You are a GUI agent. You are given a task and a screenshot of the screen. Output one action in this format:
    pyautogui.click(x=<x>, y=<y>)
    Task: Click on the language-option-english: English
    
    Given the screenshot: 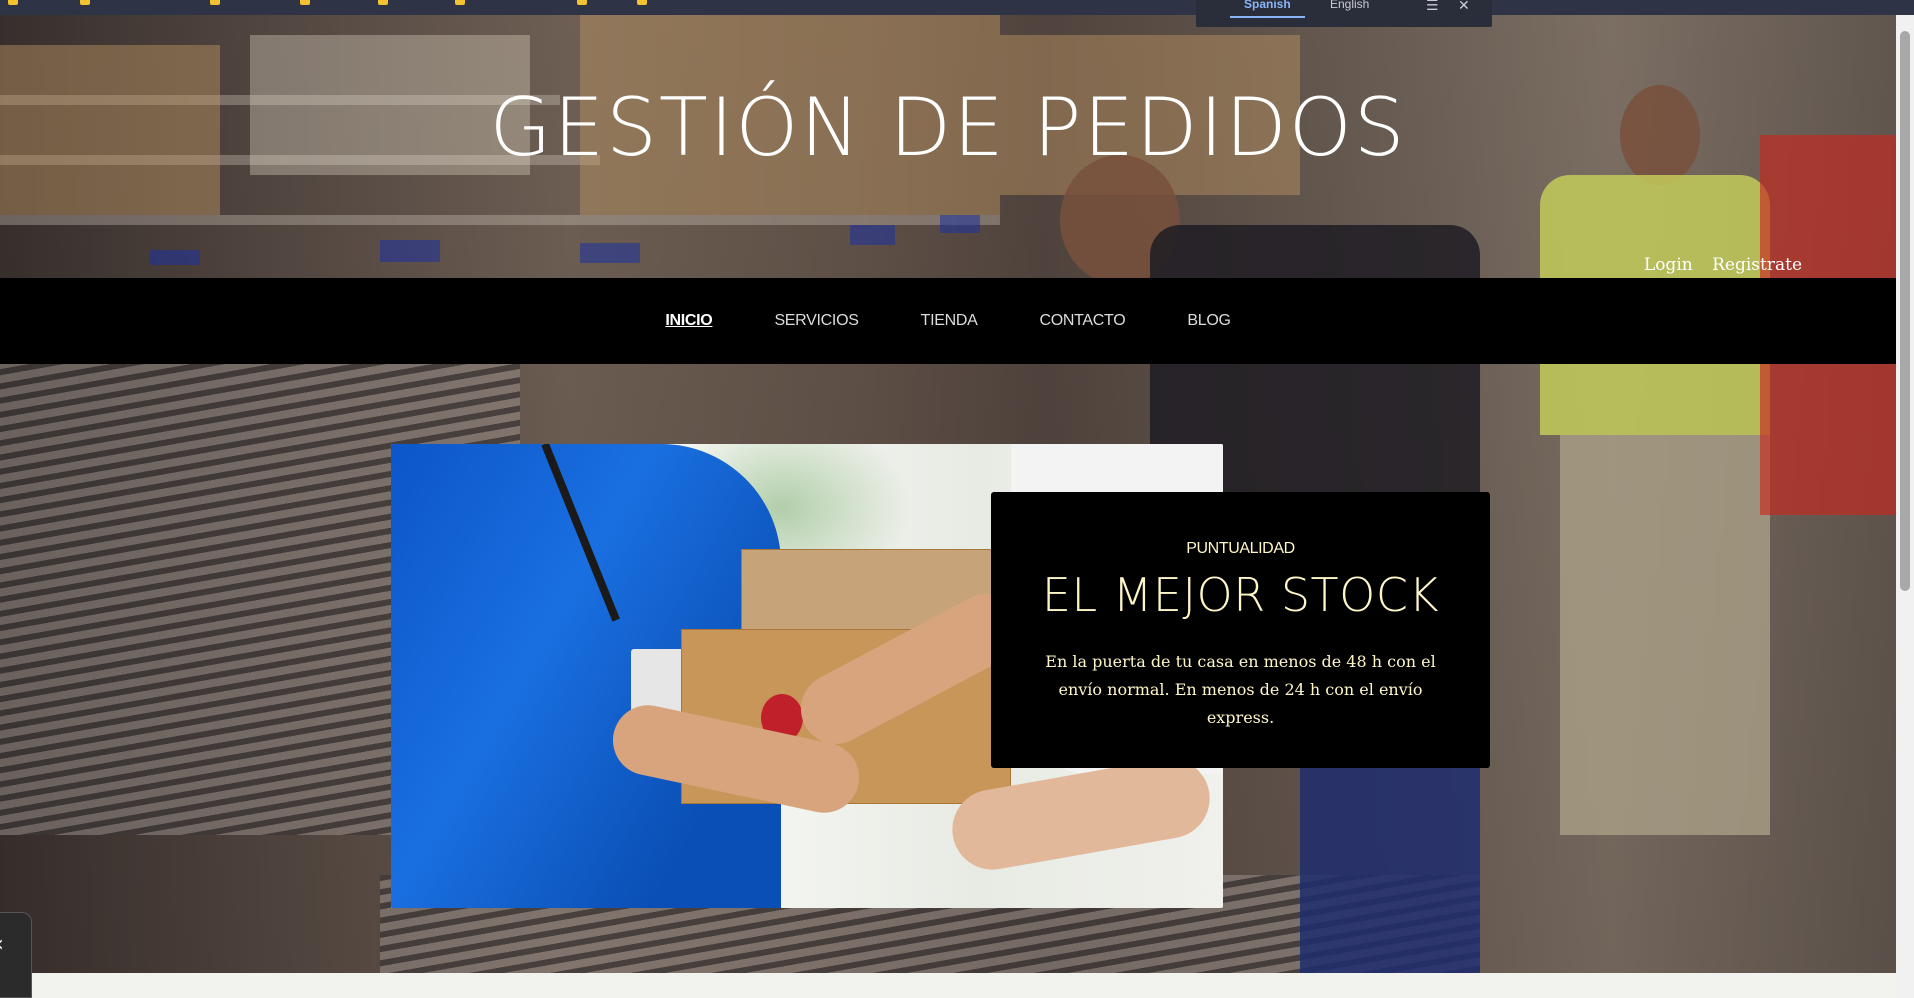 What is the action you would take?
    pyautogui.click(x=1349, y=9)
    